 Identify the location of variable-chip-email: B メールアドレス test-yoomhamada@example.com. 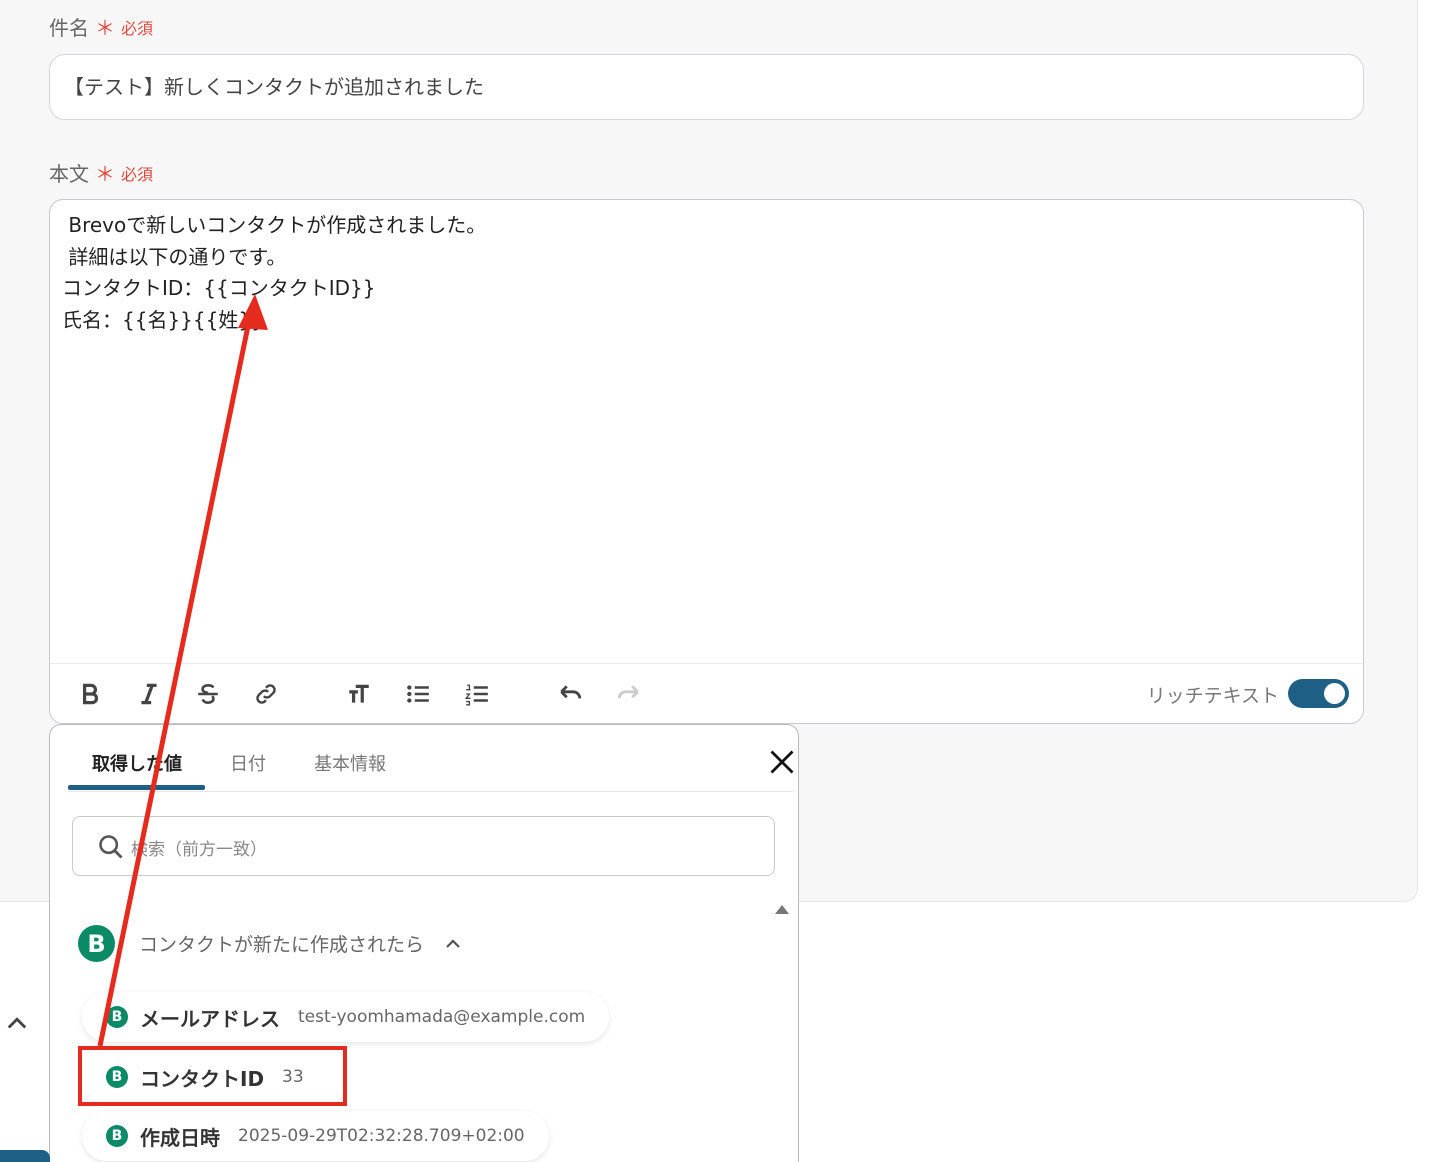
(346, 1017).